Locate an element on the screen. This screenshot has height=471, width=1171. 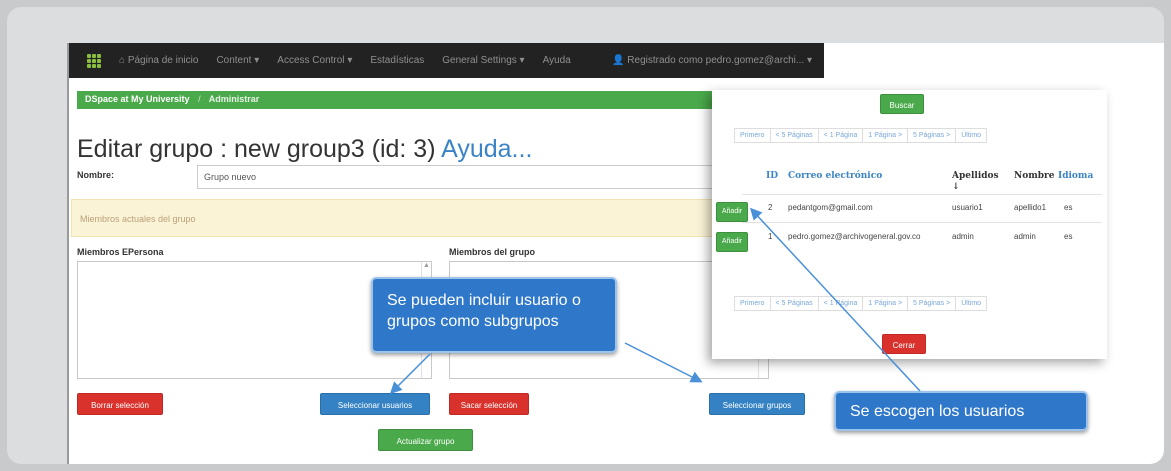
group-name-input: Grupo nuevo is located at coordinates (467, 177).